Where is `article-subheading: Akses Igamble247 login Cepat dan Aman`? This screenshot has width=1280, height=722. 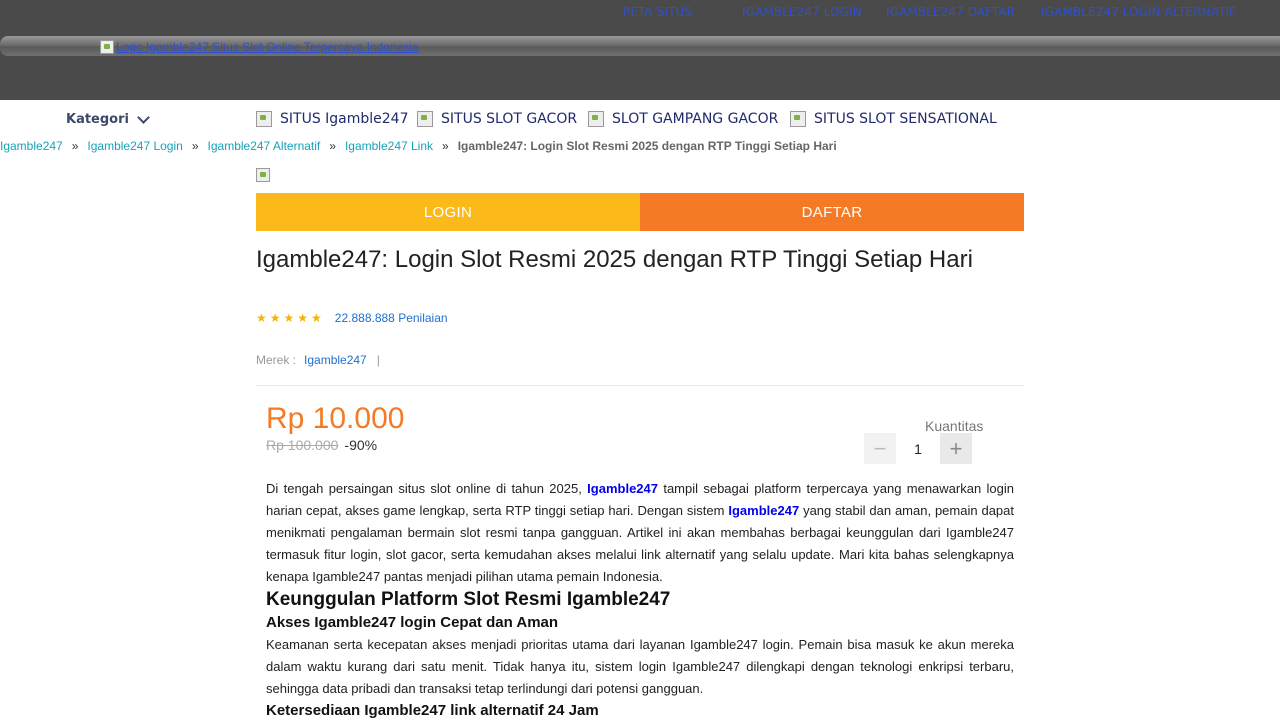 article-subheading: Akses Igamble247 login Cepat dan Aman is located at coordinates (412, 622).